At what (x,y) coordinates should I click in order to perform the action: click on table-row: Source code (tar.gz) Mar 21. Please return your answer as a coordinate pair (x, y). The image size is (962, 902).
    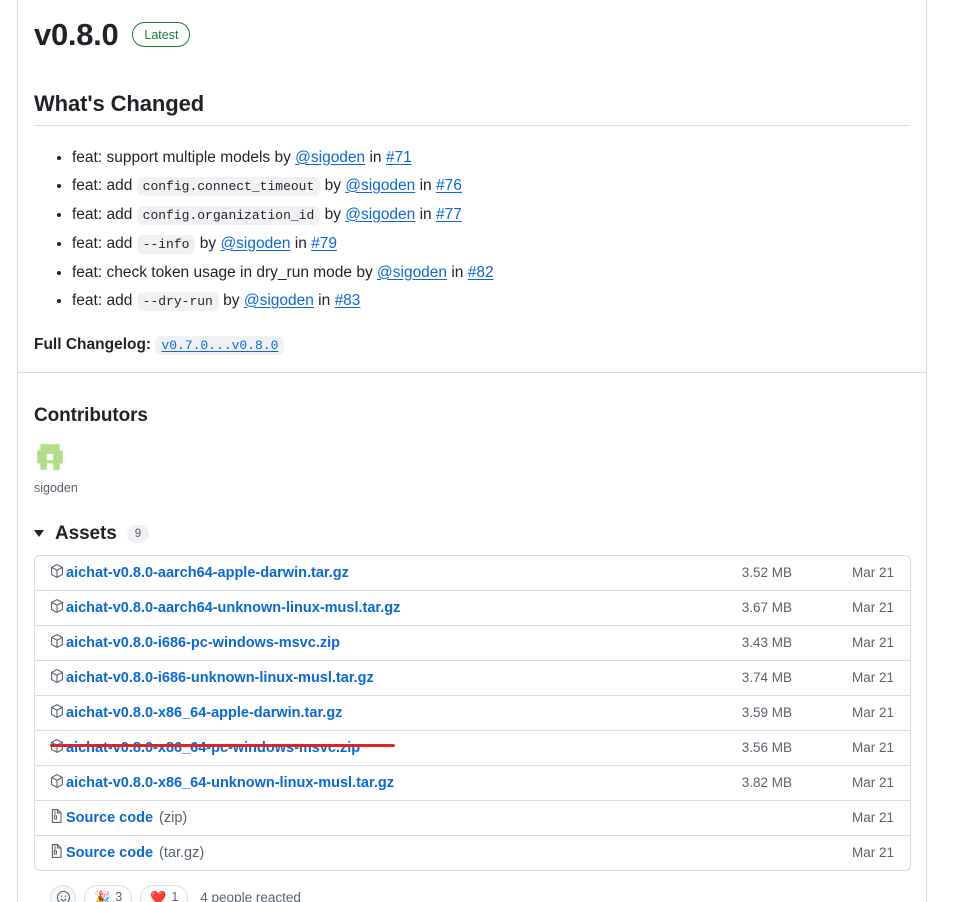
    Looking at the image, I should click on (472, 852).